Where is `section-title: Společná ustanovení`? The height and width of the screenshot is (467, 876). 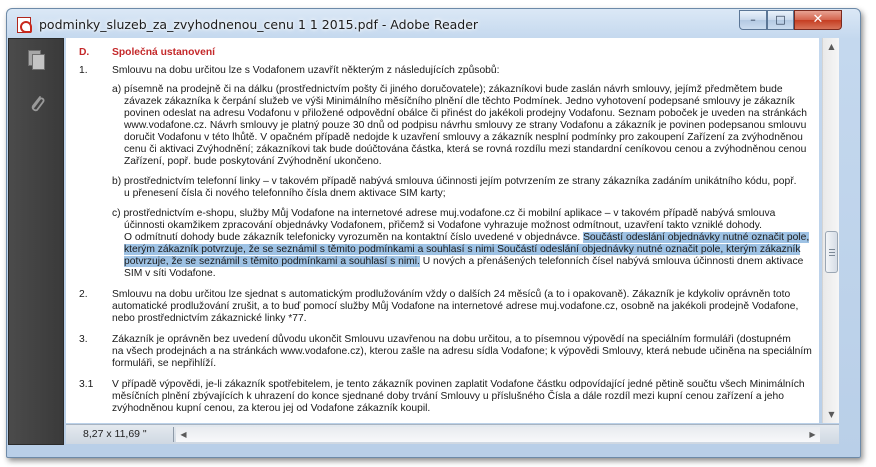
section-title: Společná ustanovení is located at coordinates (163, 52).